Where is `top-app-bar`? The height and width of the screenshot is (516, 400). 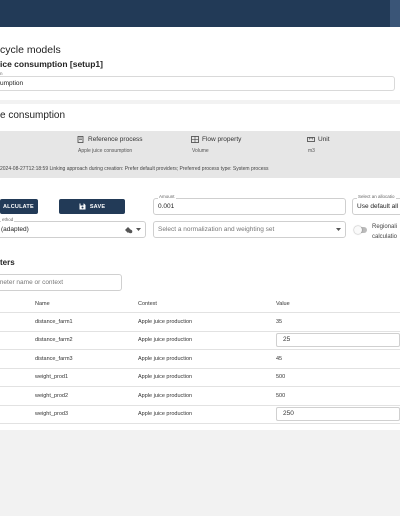 top-app-bar is located at coordinates (200, 13).